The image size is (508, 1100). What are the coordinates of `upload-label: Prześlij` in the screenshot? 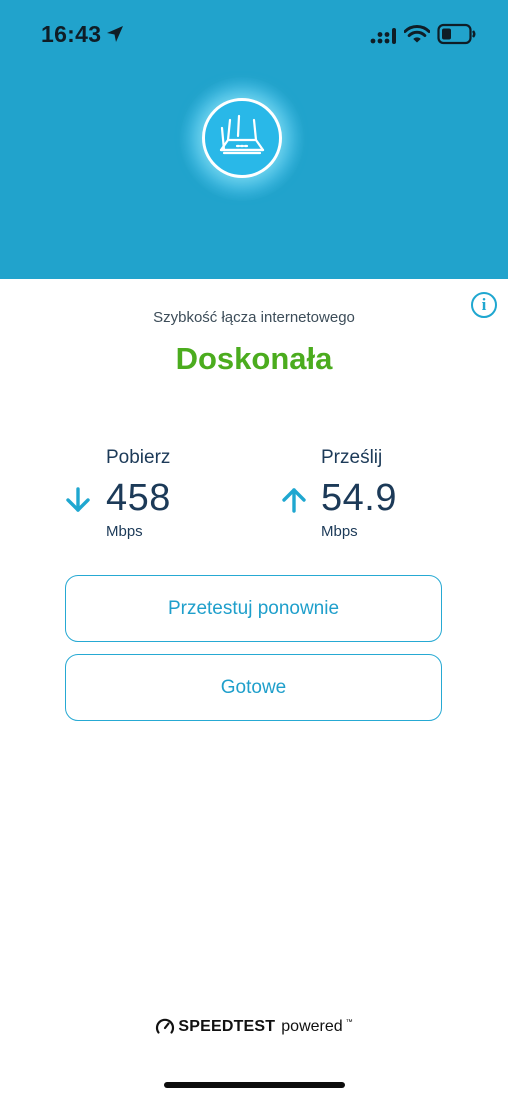 It's located at (352, 457).